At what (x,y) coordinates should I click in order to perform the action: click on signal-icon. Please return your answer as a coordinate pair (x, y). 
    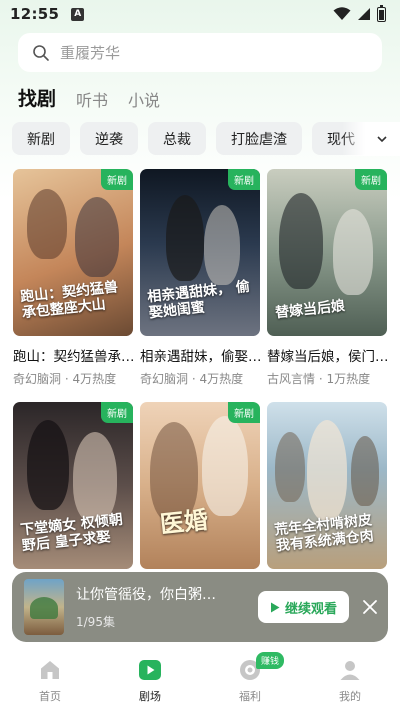
    Looking at the image, I should click on (364, 14).